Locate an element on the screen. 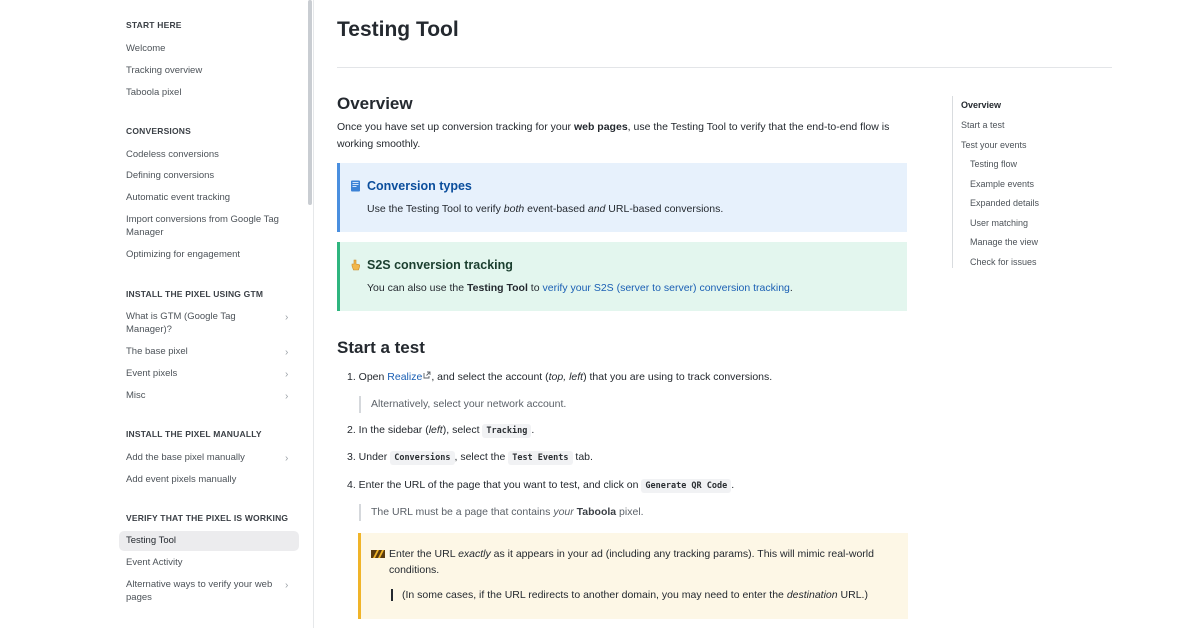 The image size is (1200, 628). toc-item-example-events: Example events is located at coordinates (1002, 184).